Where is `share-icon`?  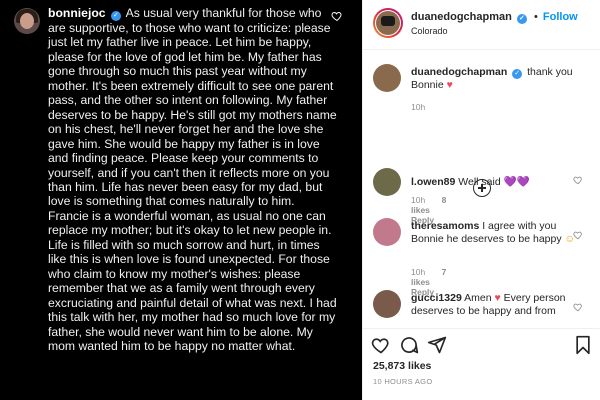
share-icon is located at coordinates (437, 345).